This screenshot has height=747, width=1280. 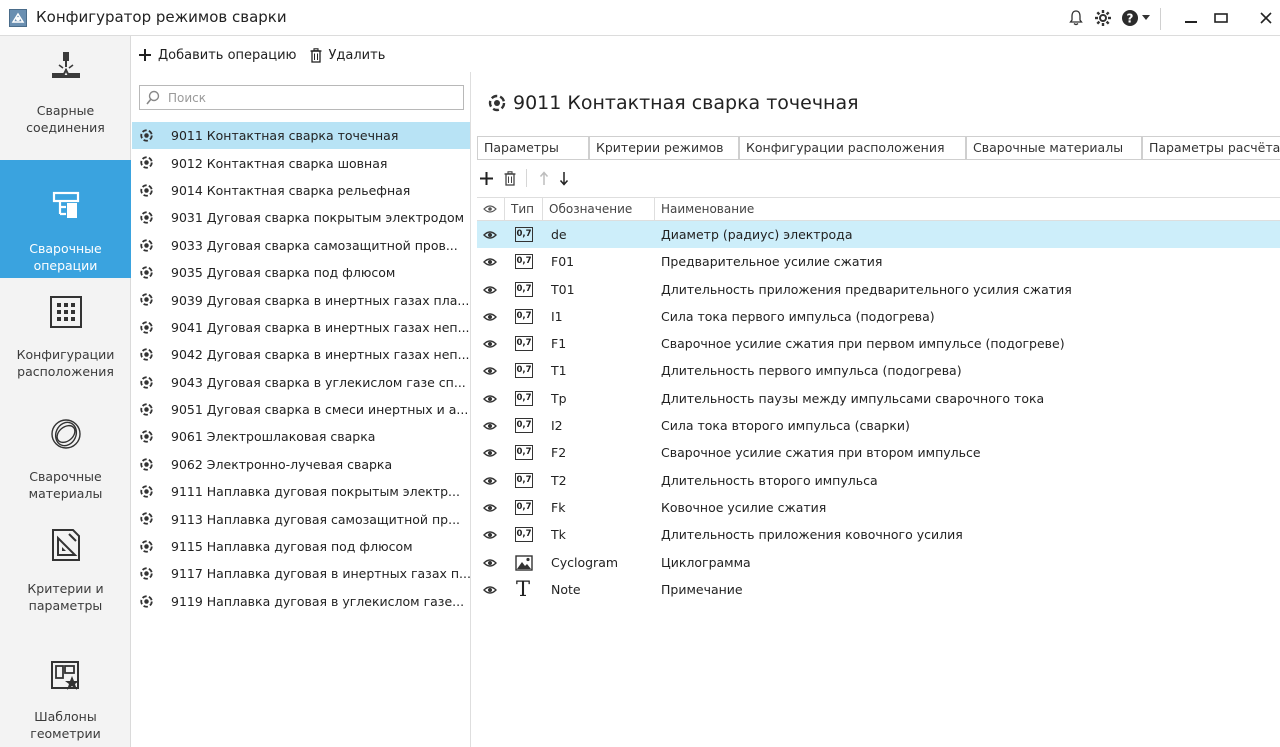 What do you see at coordinates (524, 209) in the screenshot?
I see `type-column-header: Тип` at bounding box center [524, 209].